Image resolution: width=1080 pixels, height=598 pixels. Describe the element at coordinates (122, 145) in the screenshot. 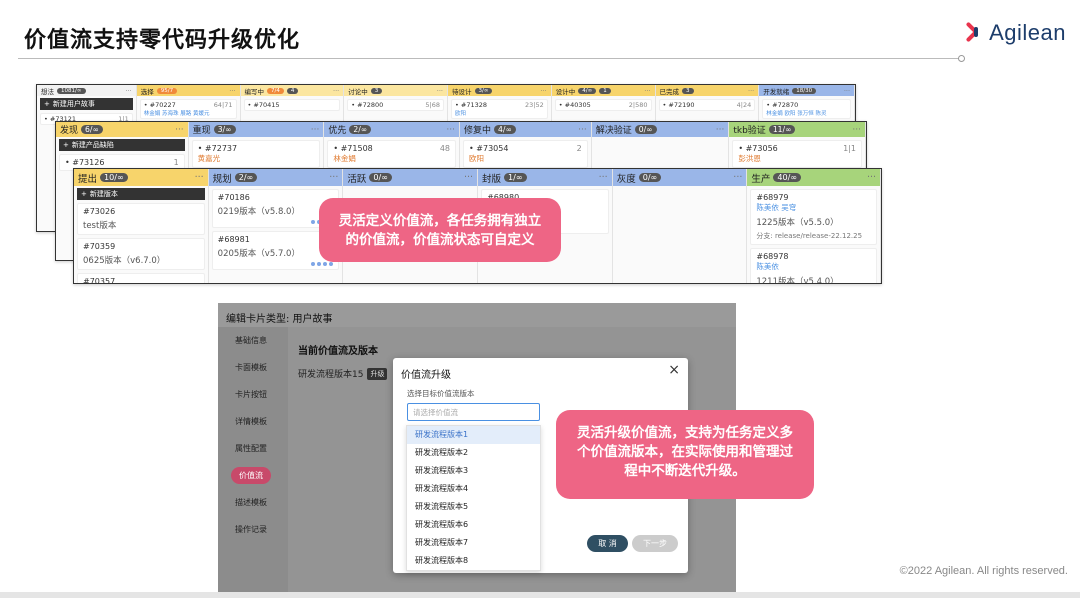

I see `new-card-button: + 新建产品缺陷` at that location.